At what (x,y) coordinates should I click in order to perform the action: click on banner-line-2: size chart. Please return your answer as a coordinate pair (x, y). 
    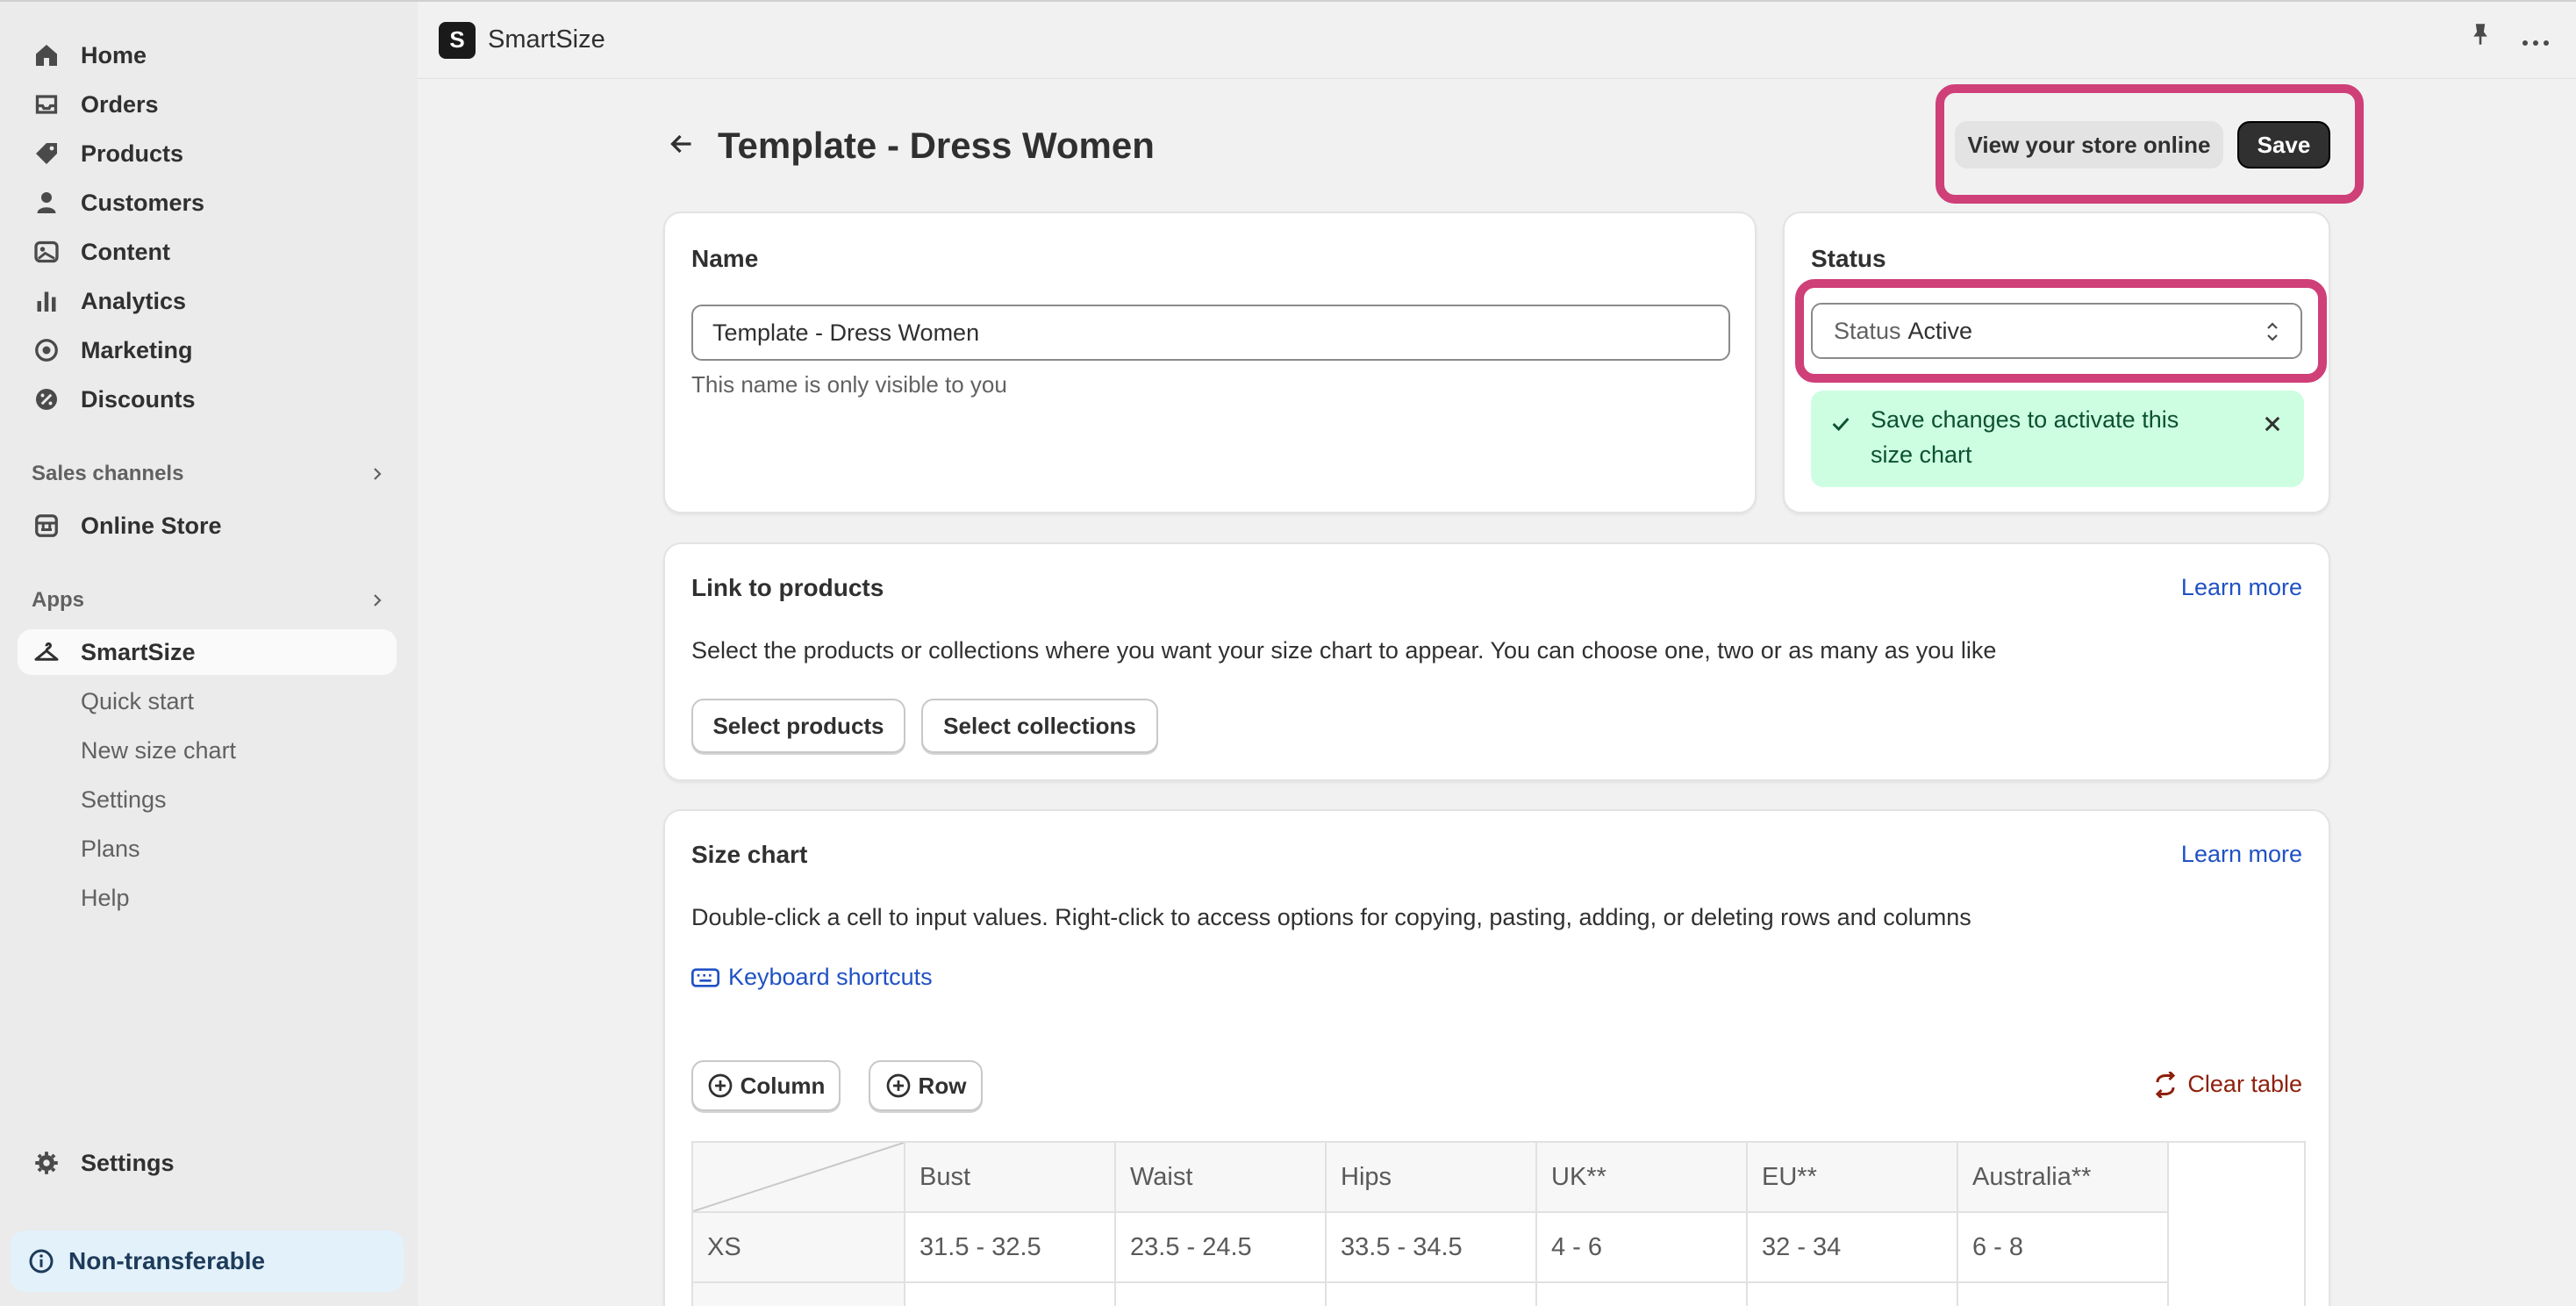
    Looking at the image, I should click on (1921, 454).